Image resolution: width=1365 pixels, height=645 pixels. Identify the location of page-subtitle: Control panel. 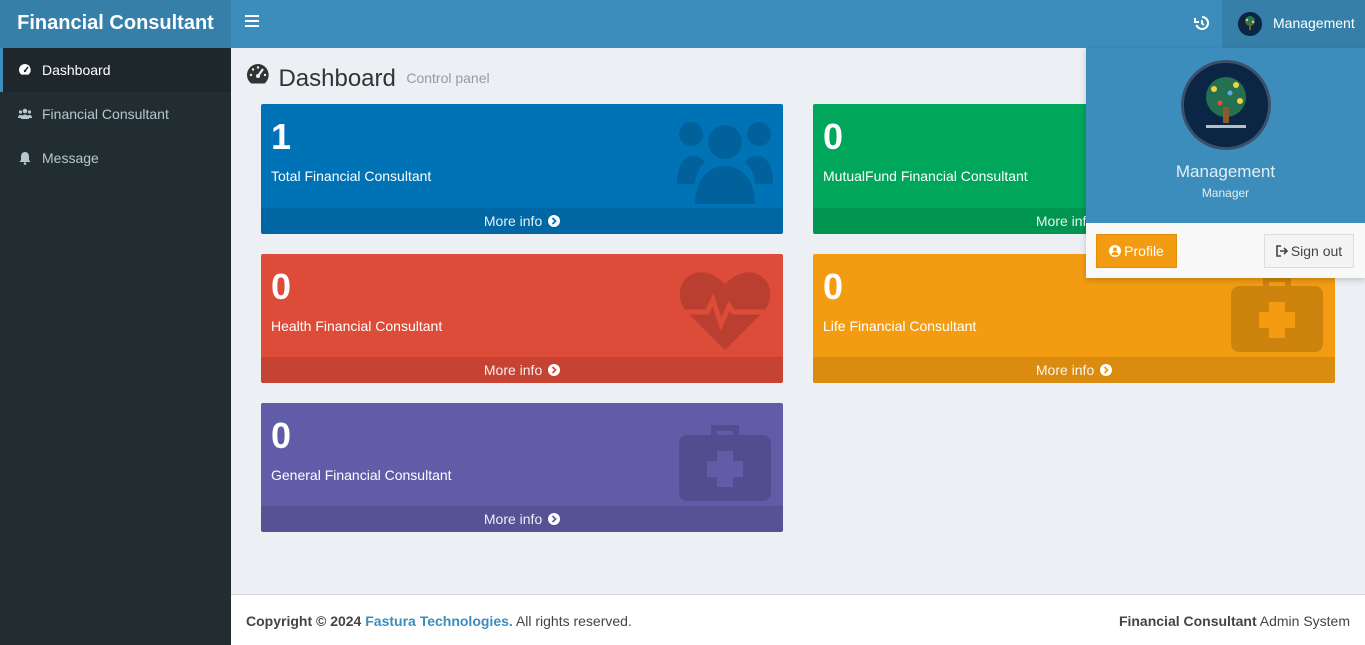
(448, 78).